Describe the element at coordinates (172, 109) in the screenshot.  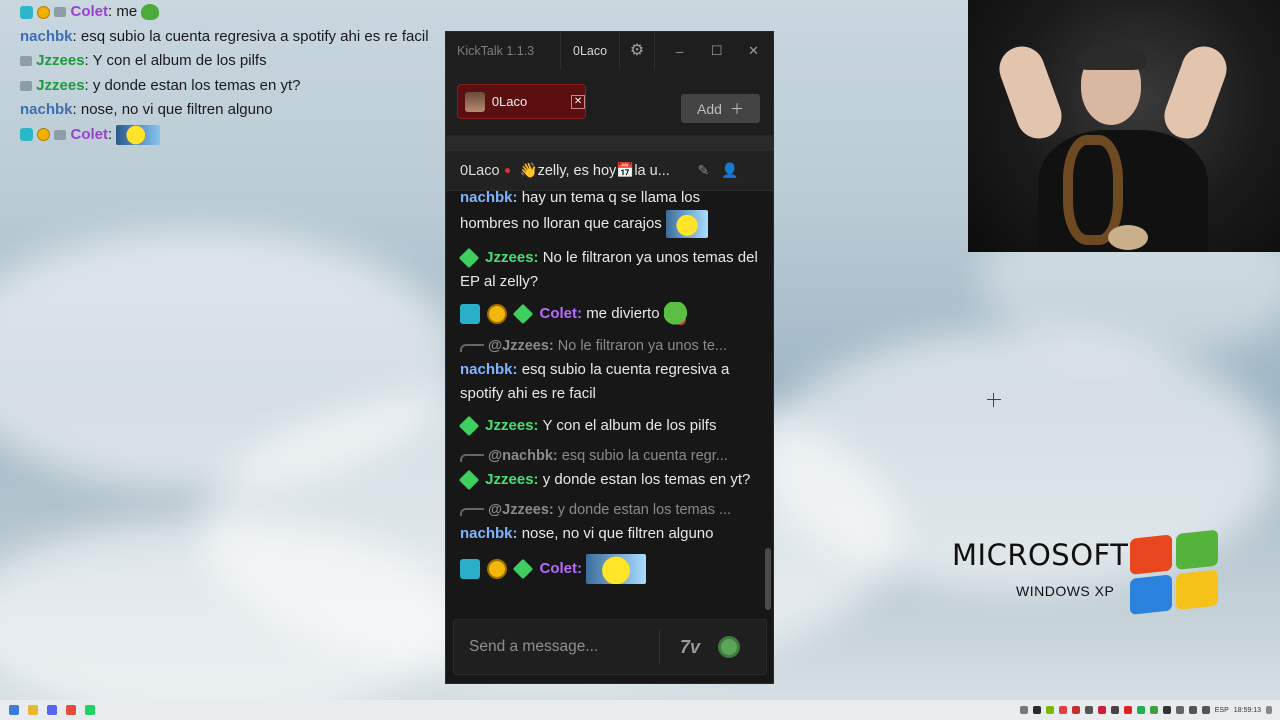
I see `overlay-text: : nose, no vi que filtren alguno` at that location.